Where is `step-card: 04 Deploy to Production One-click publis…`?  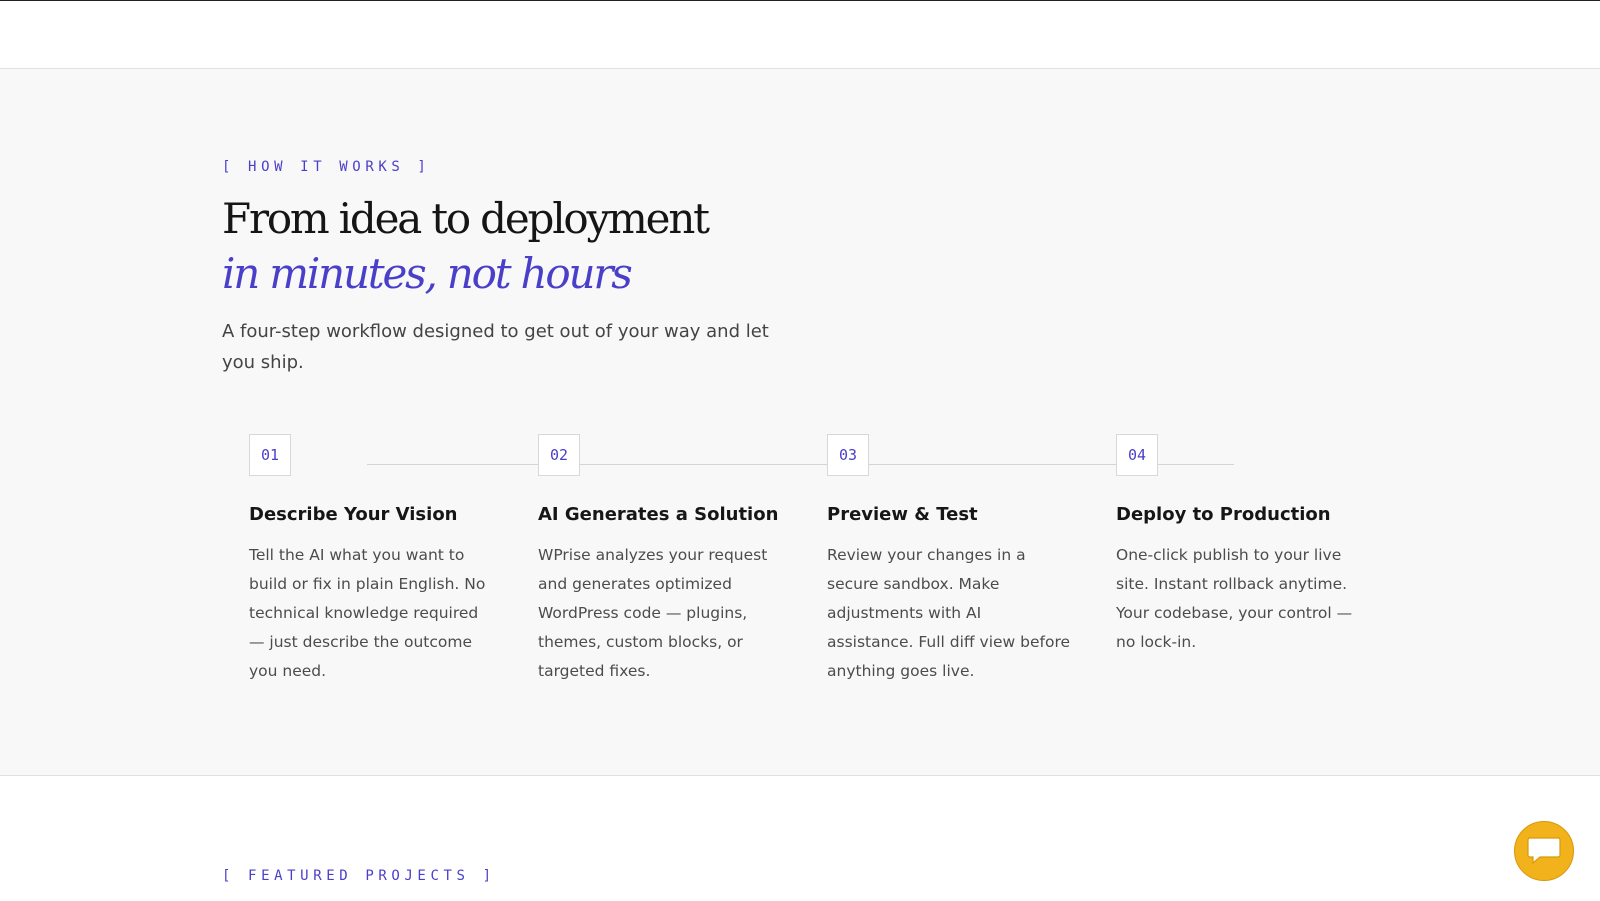
step-card: 04 Deploy to Production One-click publis… is located at coordinates (1241, 545).